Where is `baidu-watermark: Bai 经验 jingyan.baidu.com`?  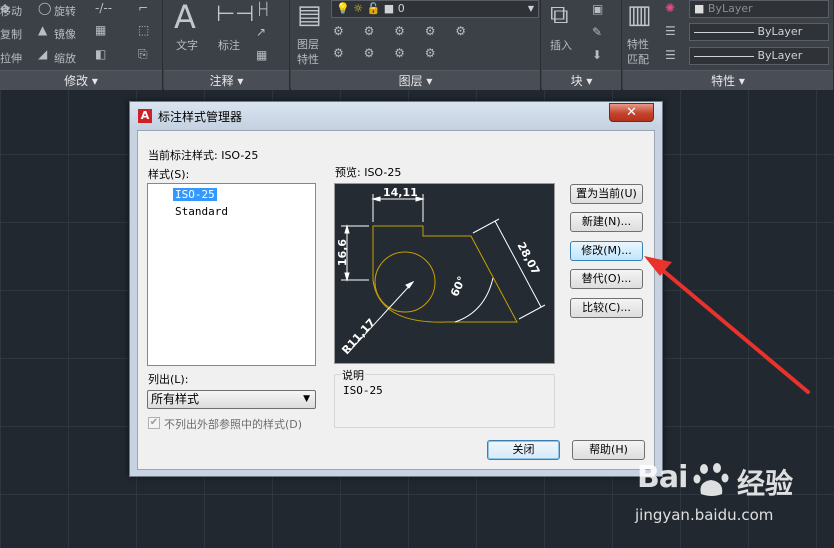
baidu-watermark: Bai 经验 jingyan.baidu.com is located at coordinates (717, 495).